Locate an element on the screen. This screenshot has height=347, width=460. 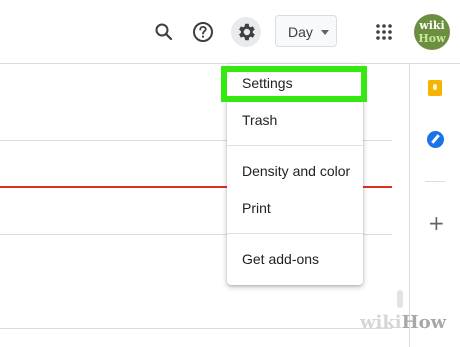
add-addon-icon: + is located at coordinates (436, 223).